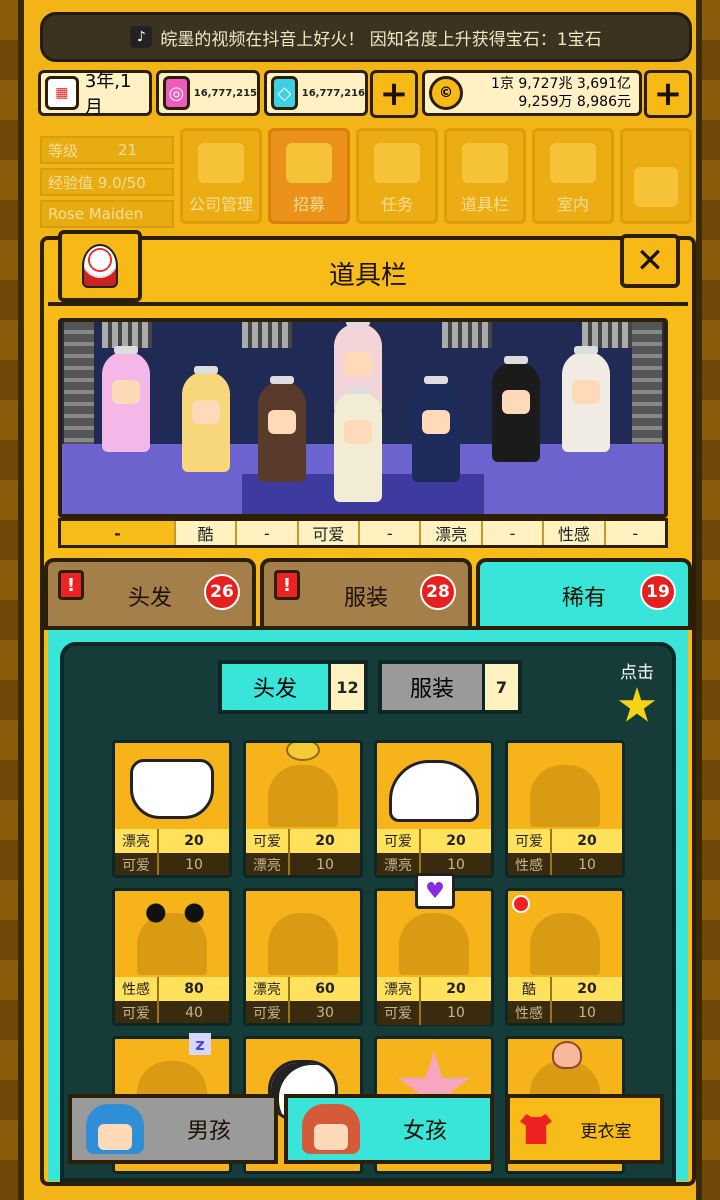  I want to click on menu-company-label: 公司管理, so click(220, 204).